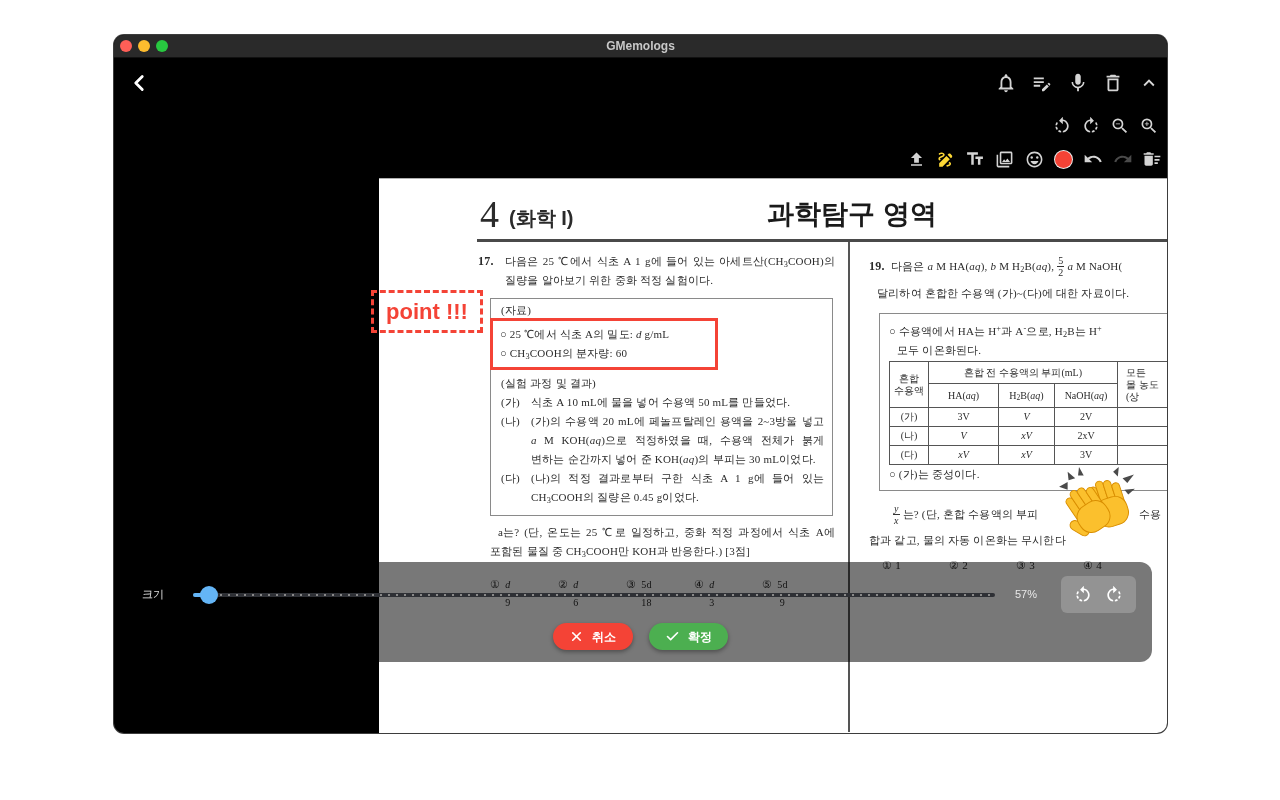  I want to click on slider-reading: 57%, so click(1027, 595).